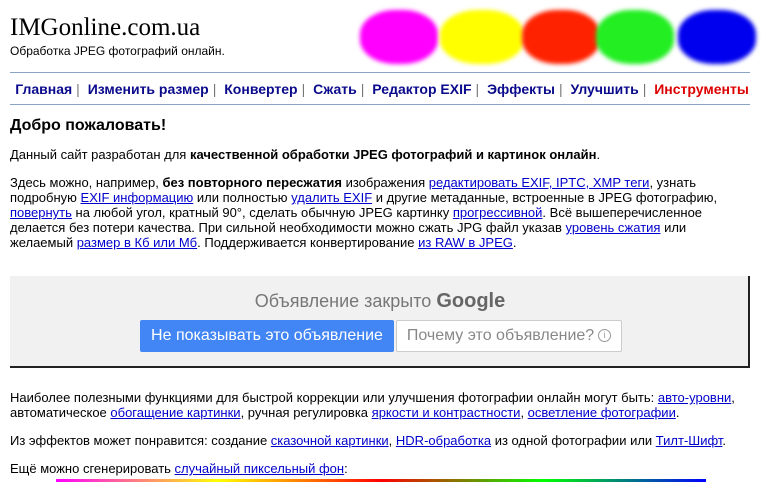  Describe the element at coordinates (701, 89) in the screenshot. I see `nav-tools: Инструменты` at that location.